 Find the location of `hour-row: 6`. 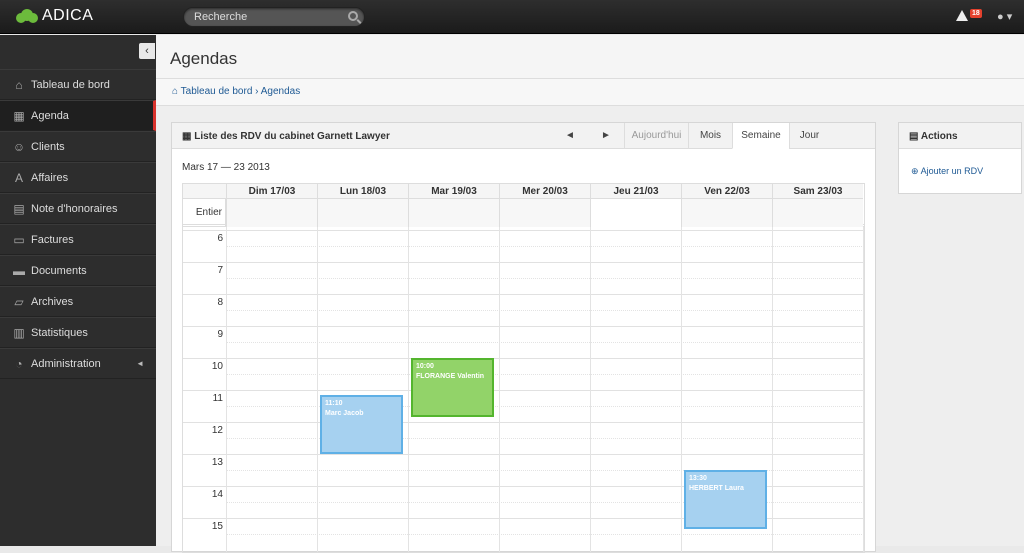

hour-row: 6 is located at coordinates (523, 246).